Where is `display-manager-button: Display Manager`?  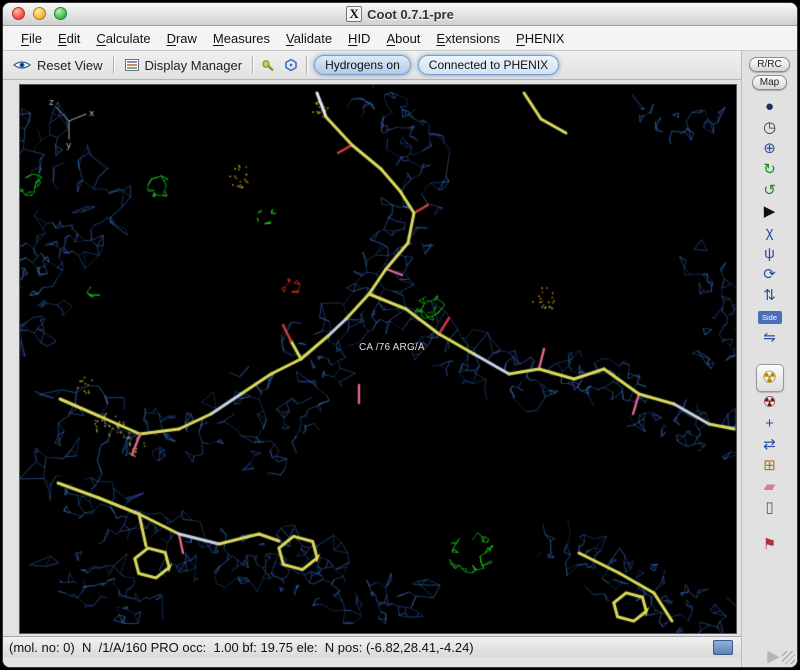 display-manager-button: Display Manager is located at coordinates (183, 65).